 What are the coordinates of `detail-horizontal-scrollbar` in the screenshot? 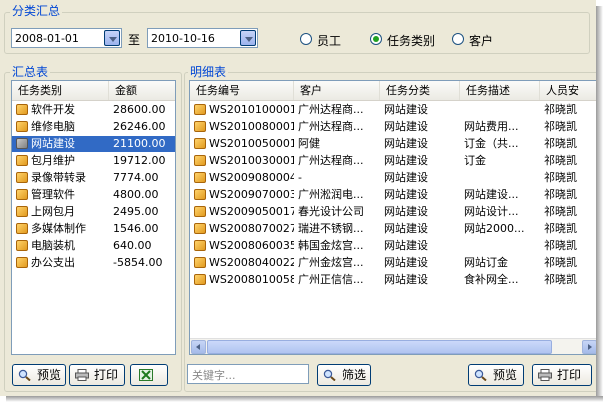 It's located at (393, 346).